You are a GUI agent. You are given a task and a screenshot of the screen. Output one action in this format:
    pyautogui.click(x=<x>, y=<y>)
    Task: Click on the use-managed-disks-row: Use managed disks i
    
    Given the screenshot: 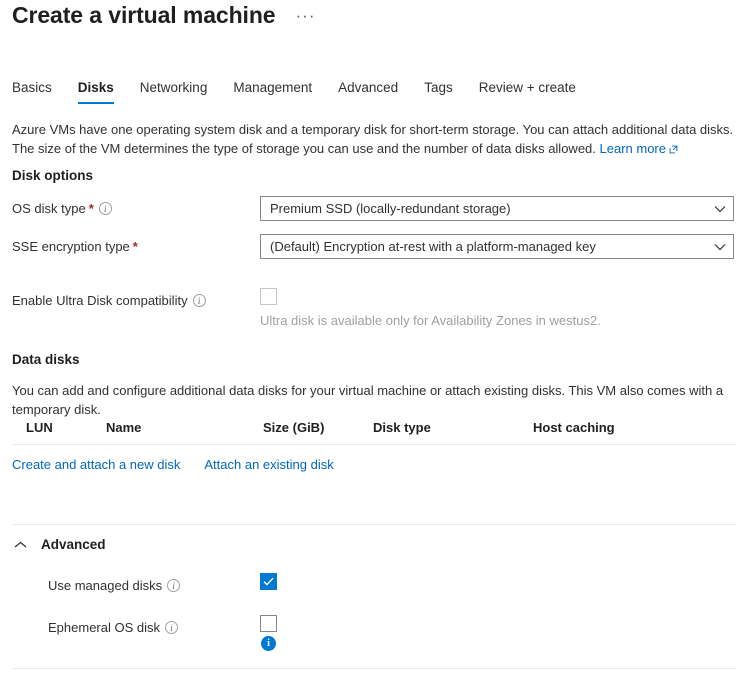 What is the action you would take?
    pyautogui.click(x=393, y=583)
    